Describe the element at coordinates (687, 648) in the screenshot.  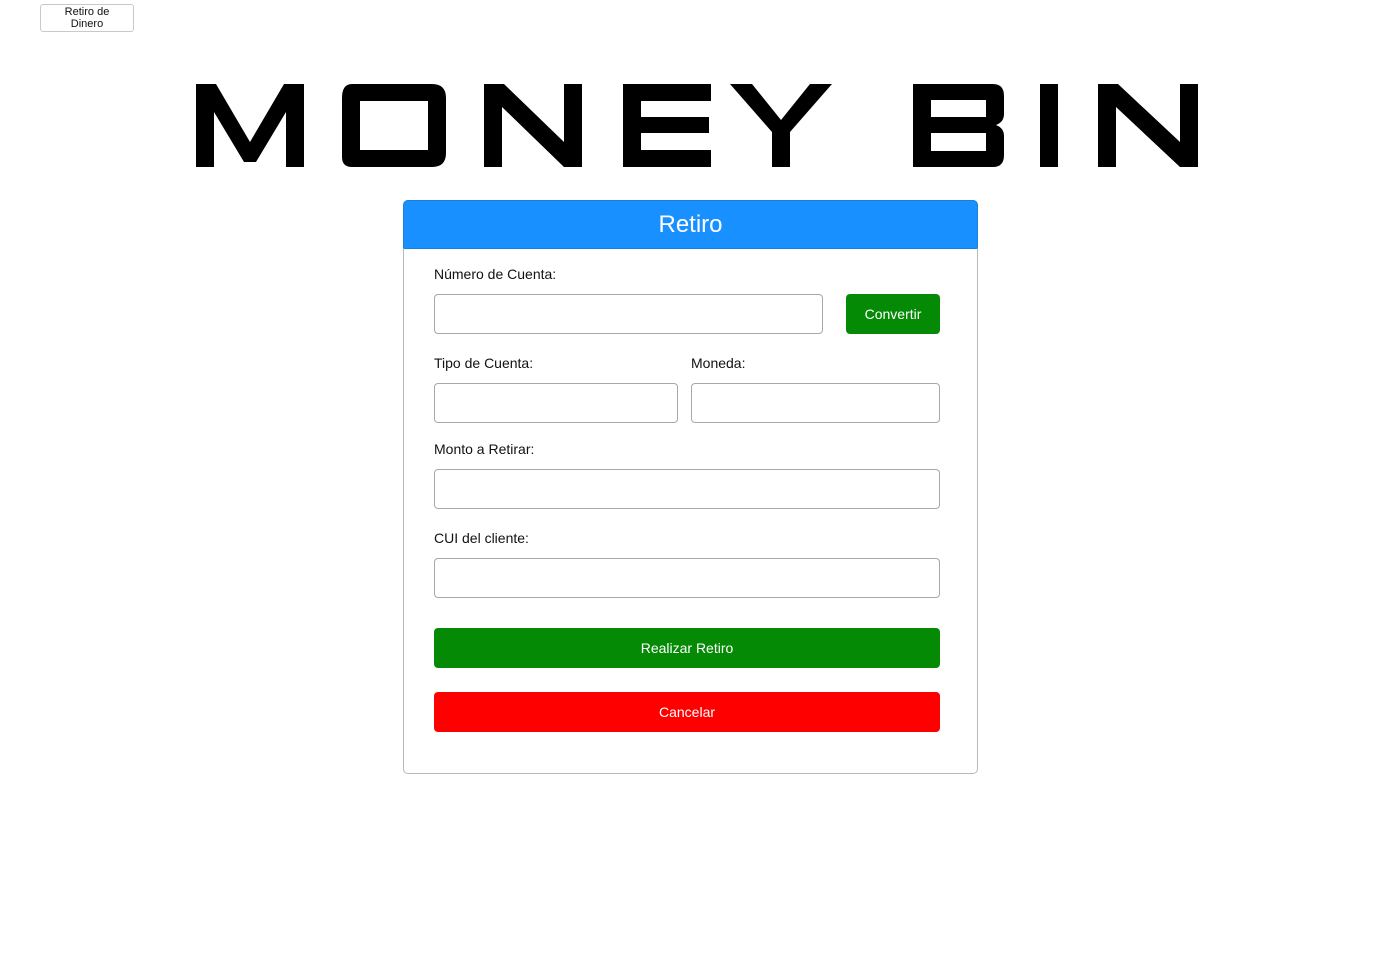
I see `submit-withdrawal-button: Realizar Retiro` at that location.